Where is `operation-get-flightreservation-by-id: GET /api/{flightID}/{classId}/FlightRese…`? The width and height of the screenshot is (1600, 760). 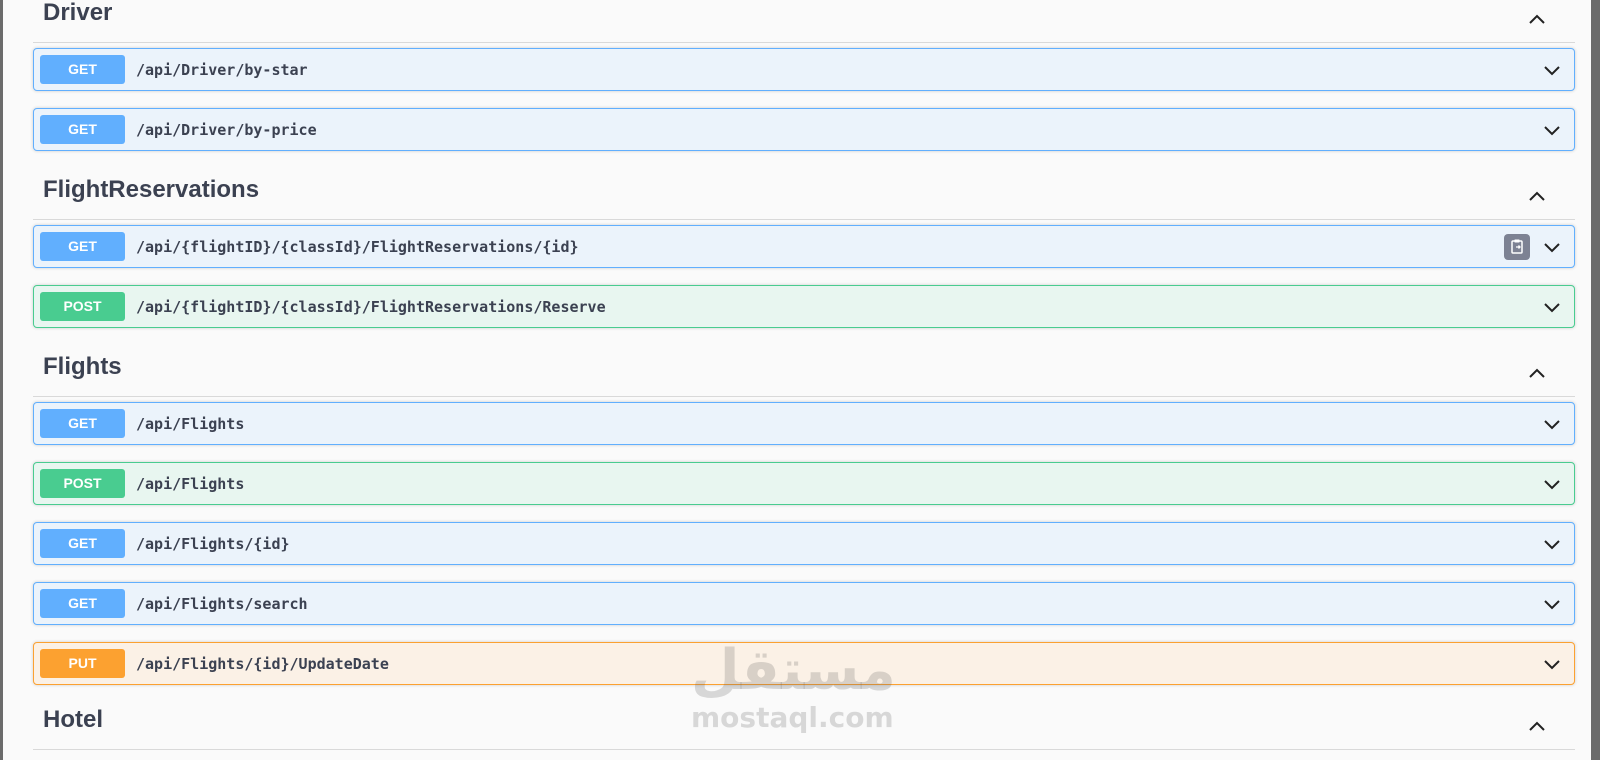 operation-get-flightreservation-by-id: GET /api/{flightID}/{classId}/FlightRese… is located at coordinates (804, 246).